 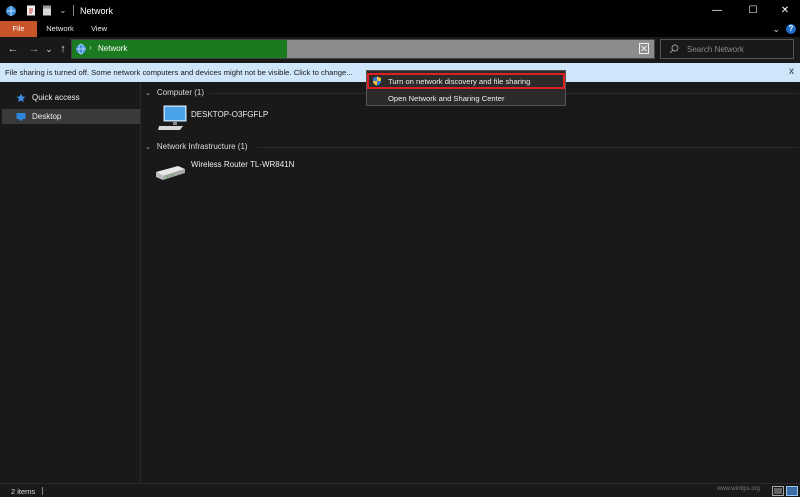 I want to click on explorer-app-icon, so click(x=11, y=11).